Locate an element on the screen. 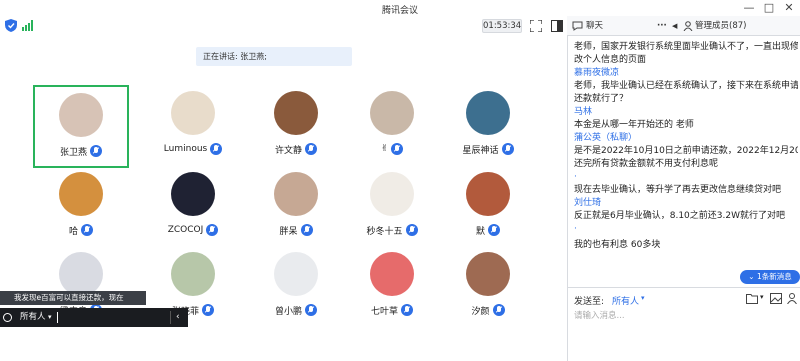 The height and width of the screenshot is (361, 800). participant-tile: 曾小鹏 is located at coordinates (296, 285).